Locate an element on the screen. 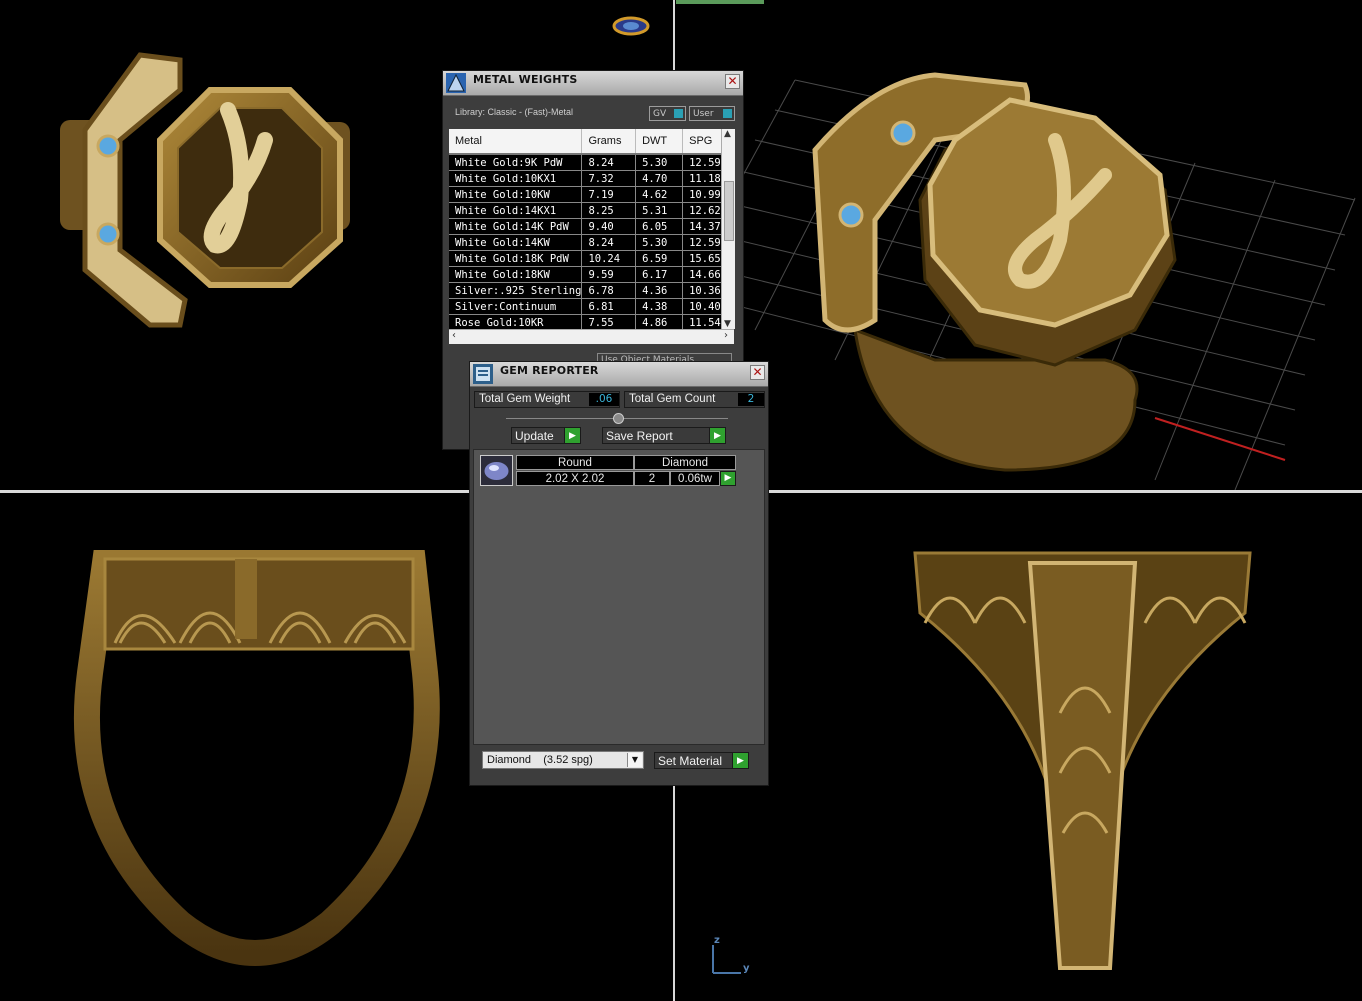  cell-grams: 7.55 is located at coordinates (609, 321).